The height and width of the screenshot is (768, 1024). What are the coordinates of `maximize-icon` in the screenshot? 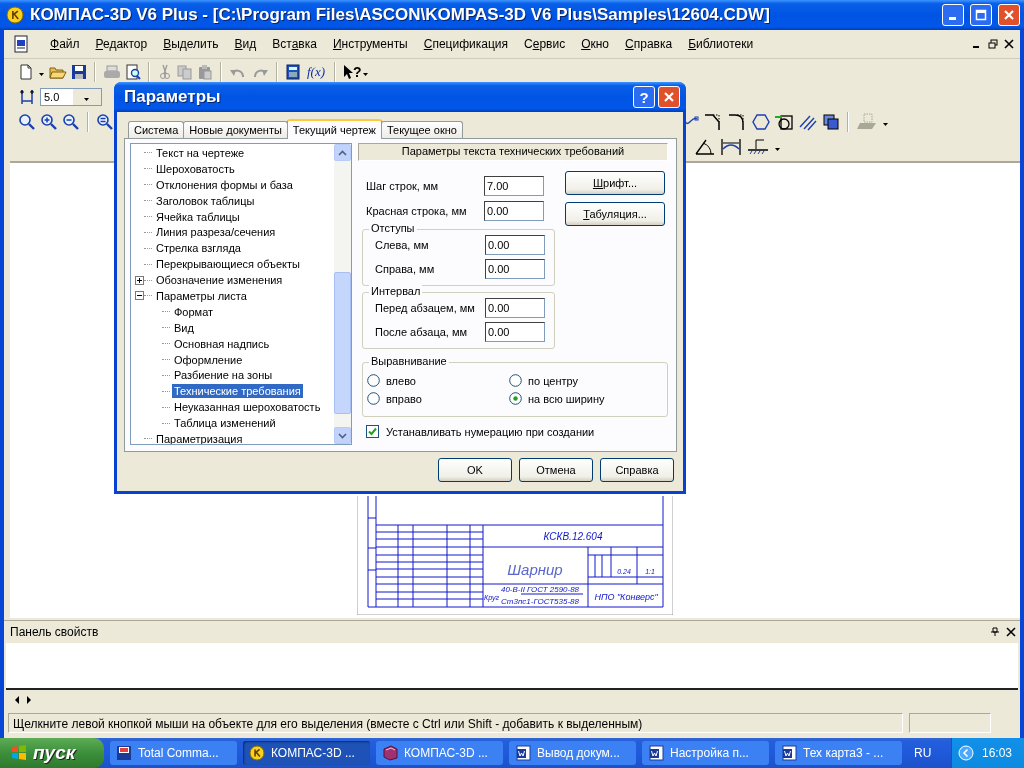 It's located at (981, 15).